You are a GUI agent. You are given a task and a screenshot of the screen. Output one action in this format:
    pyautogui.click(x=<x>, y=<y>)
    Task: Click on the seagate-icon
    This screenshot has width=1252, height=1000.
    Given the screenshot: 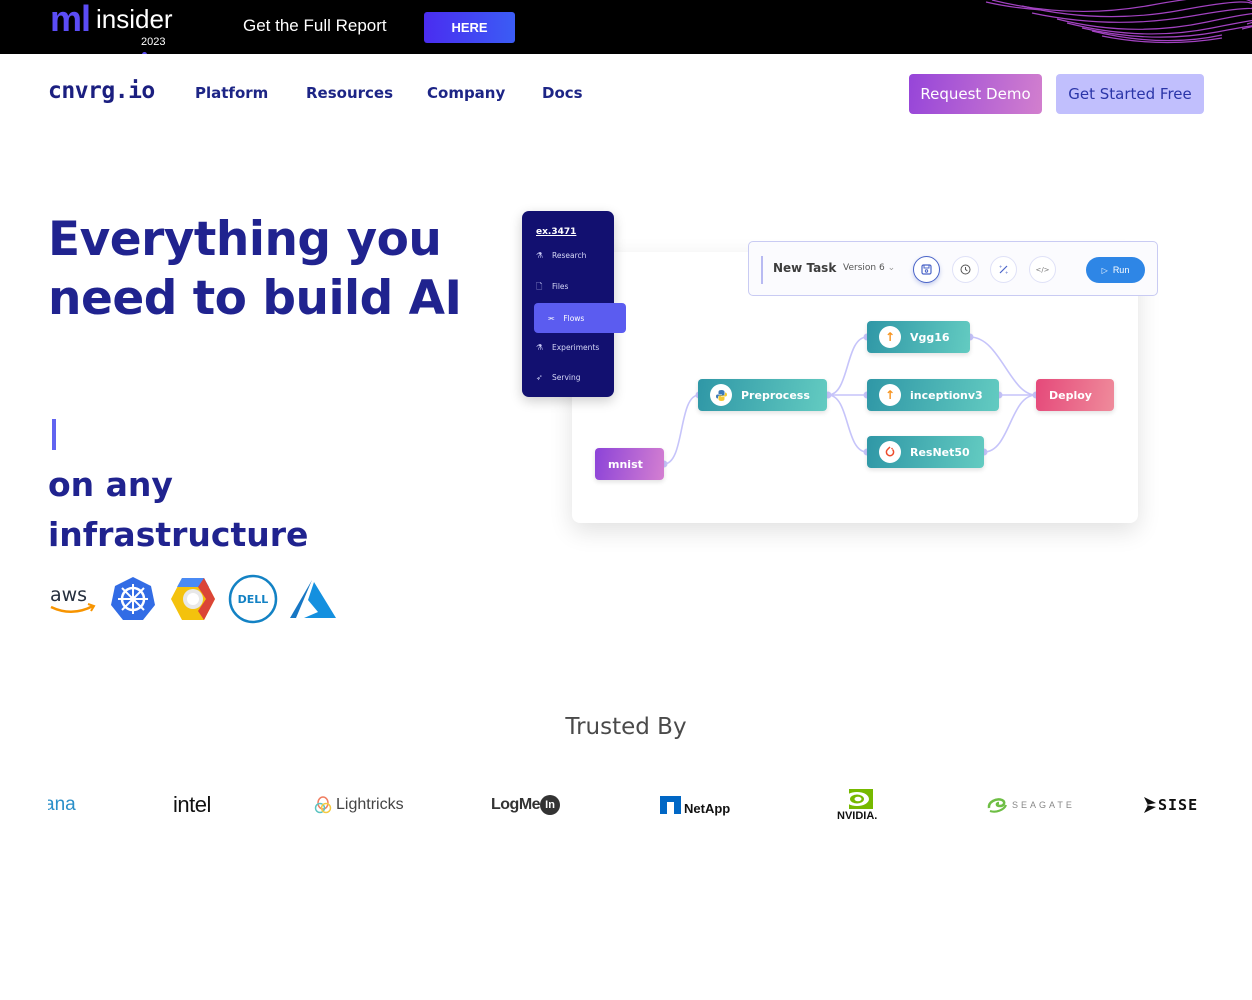 What is the action you would take?
    pyautogui.click(x=997, y=805)
    